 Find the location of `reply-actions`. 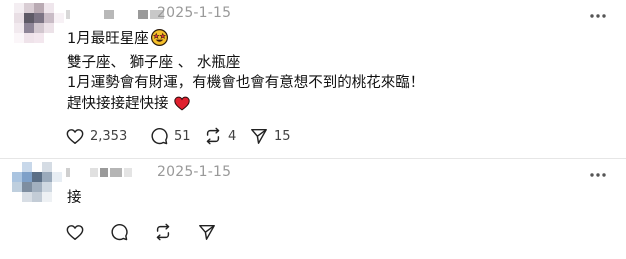

reply-actions is located at coordinates (154, 232).